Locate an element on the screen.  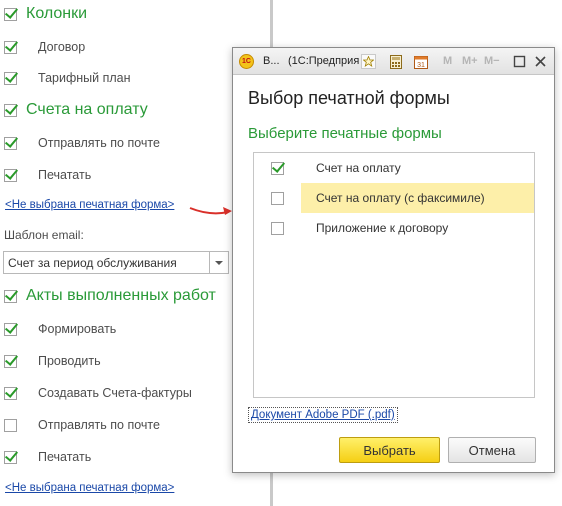
act-print-form-link: <Не выбрана печатная форма> is located at coordinates (89, 488).